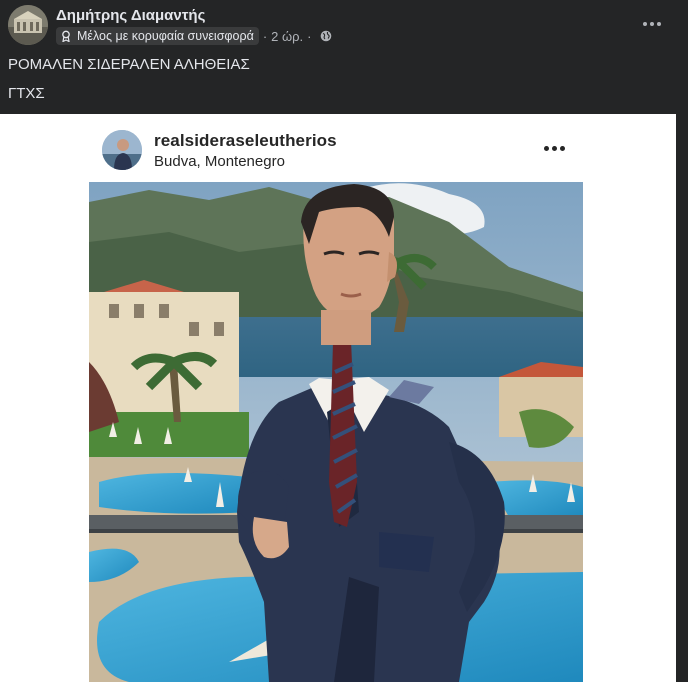 The image size is (688, 682). Describe the element at coordinates (129, 64) in the screenshot. I see `post-text-line-1: ΡΟΜΑΛΕΝ ΣΙΔΕΡΑΛΕΝ ΑΛΗΘΕΙΑΣ` at that location.